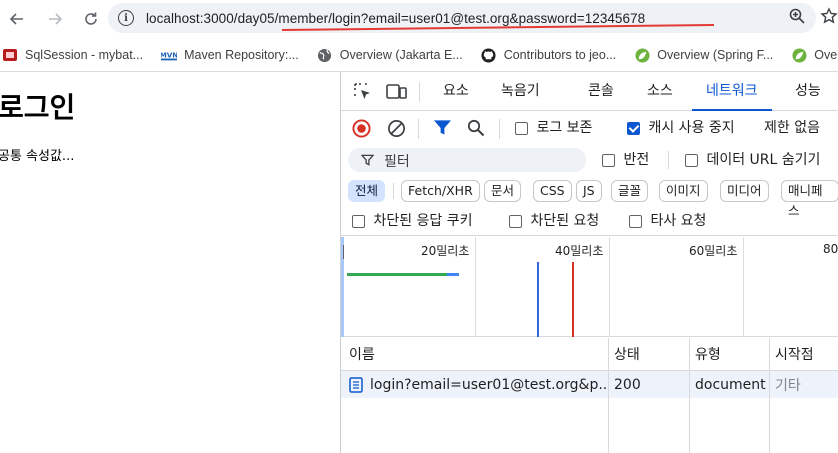  Describe the element at coordinates (396, 130) in the screenshot. I see `clear-button` at that location.